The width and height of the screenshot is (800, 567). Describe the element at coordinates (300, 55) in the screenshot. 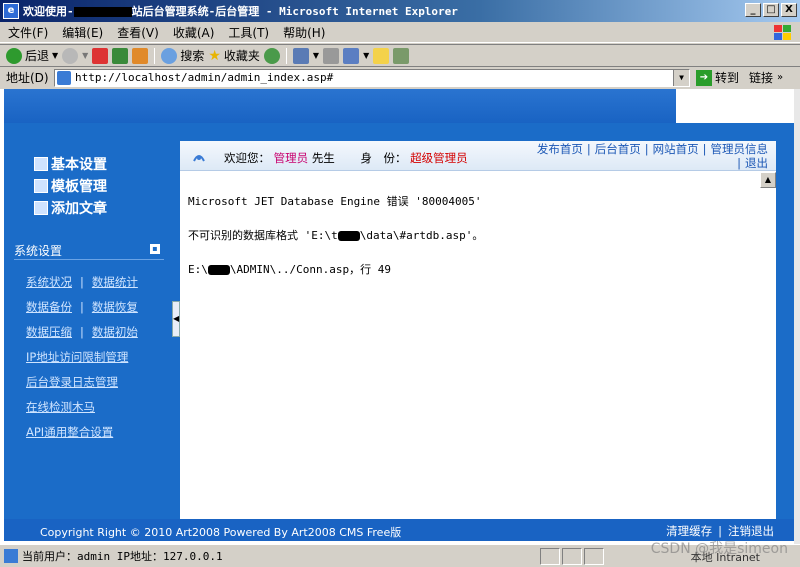

I see `mail-icon` at that location.